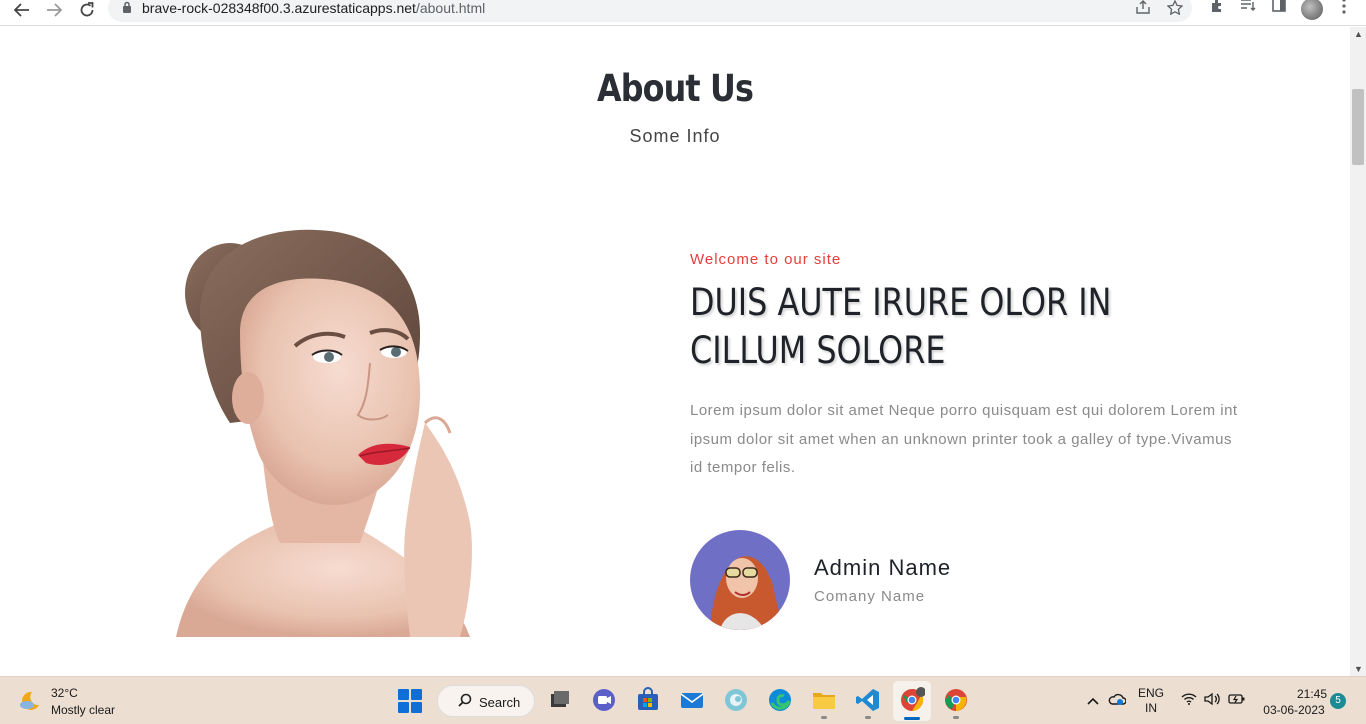 This screenshot has width=1366, height=724. I want to click on search-icon, so click(465, 701).